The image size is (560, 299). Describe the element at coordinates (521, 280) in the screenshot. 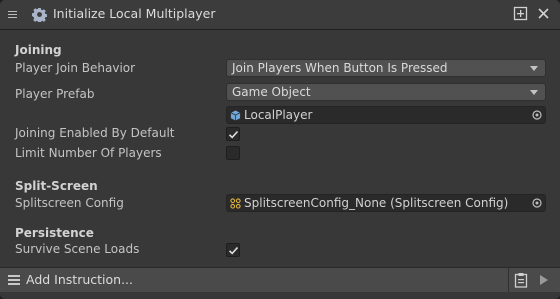

I see `clipboard-icon` at that location.